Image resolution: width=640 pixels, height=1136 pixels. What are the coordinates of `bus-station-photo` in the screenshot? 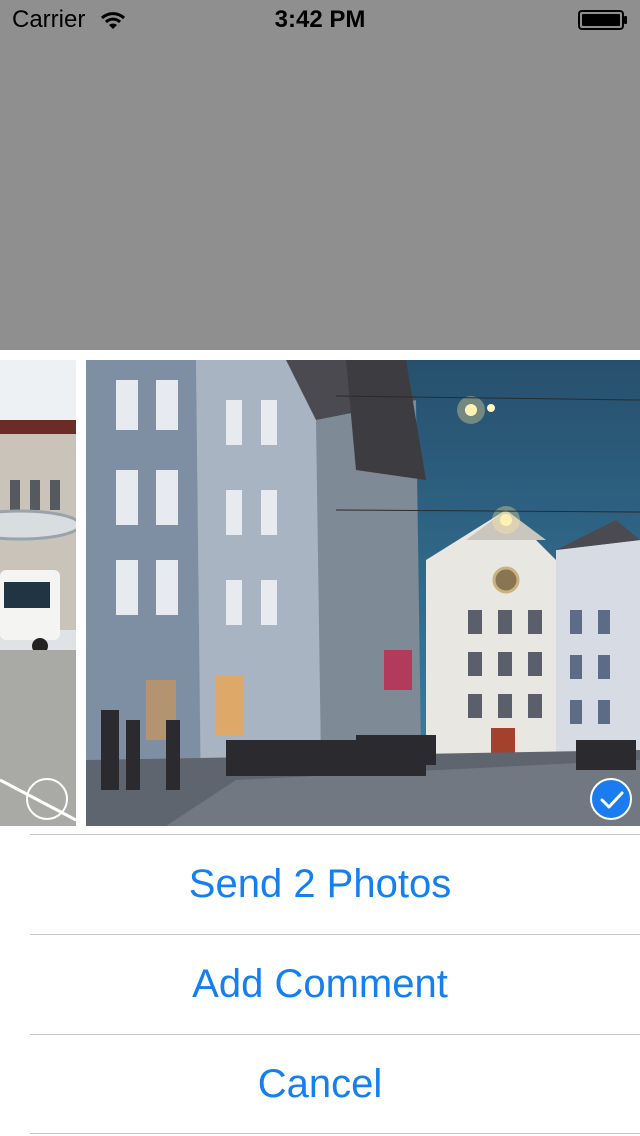 It's located at (38, 593).